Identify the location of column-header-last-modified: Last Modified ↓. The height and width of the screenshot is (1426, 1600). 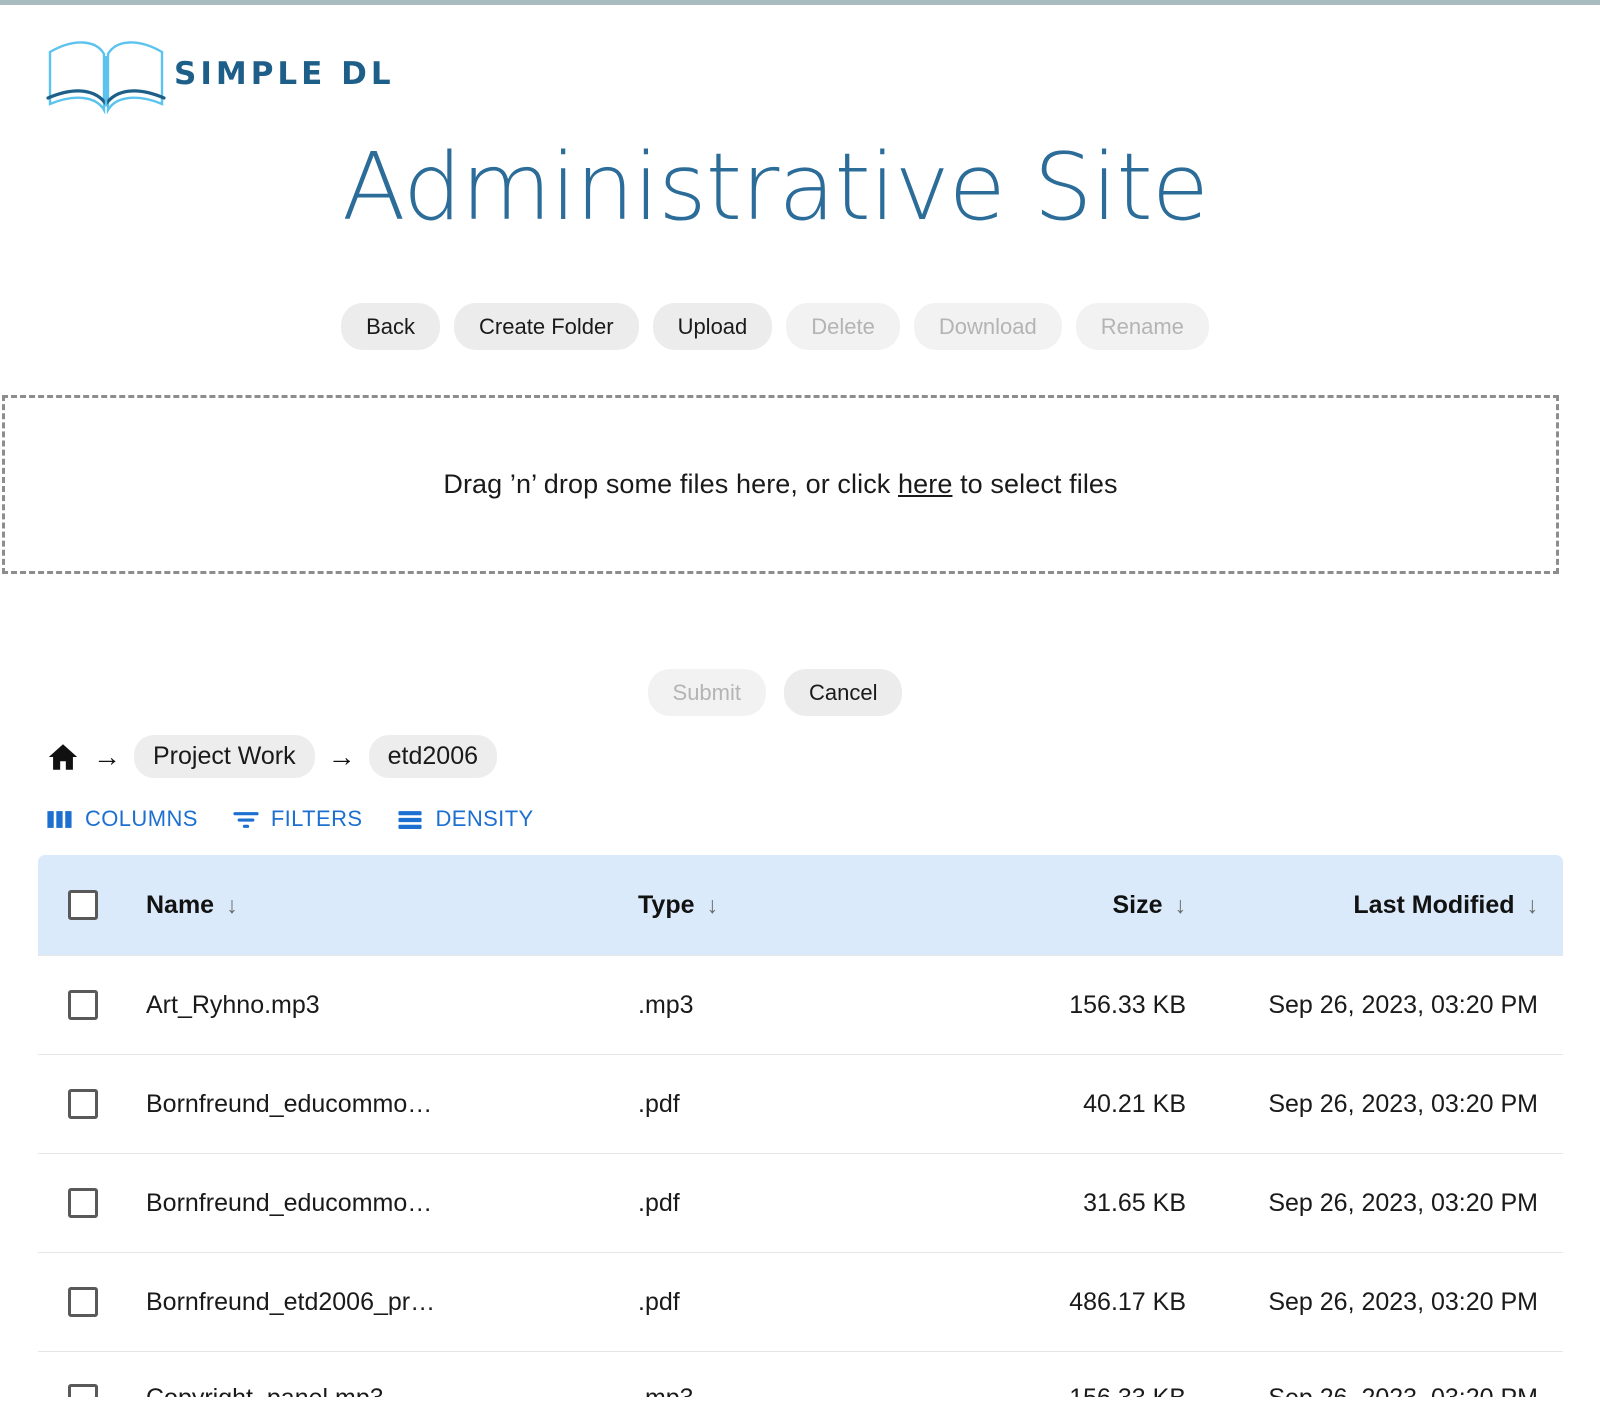
(1405, 905).